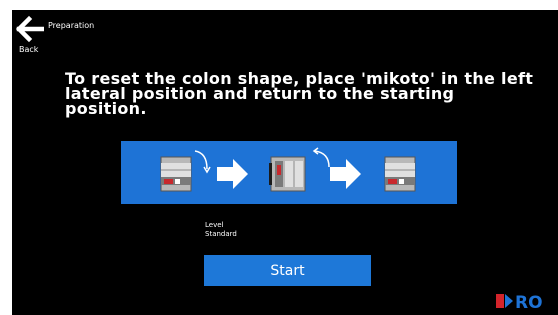 Image resolution: width=558 pixels, height=315 pixels. I want to click on brand-logo: RO, so click(519, 302).